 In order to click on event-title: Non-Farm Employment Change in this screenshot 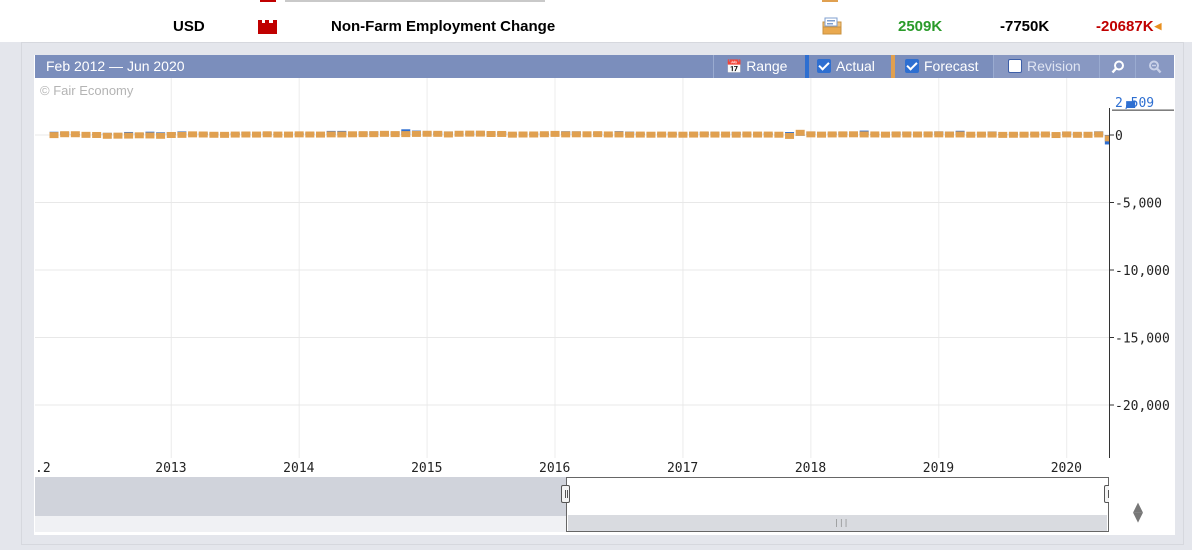, I will do `click(443, 26)`.